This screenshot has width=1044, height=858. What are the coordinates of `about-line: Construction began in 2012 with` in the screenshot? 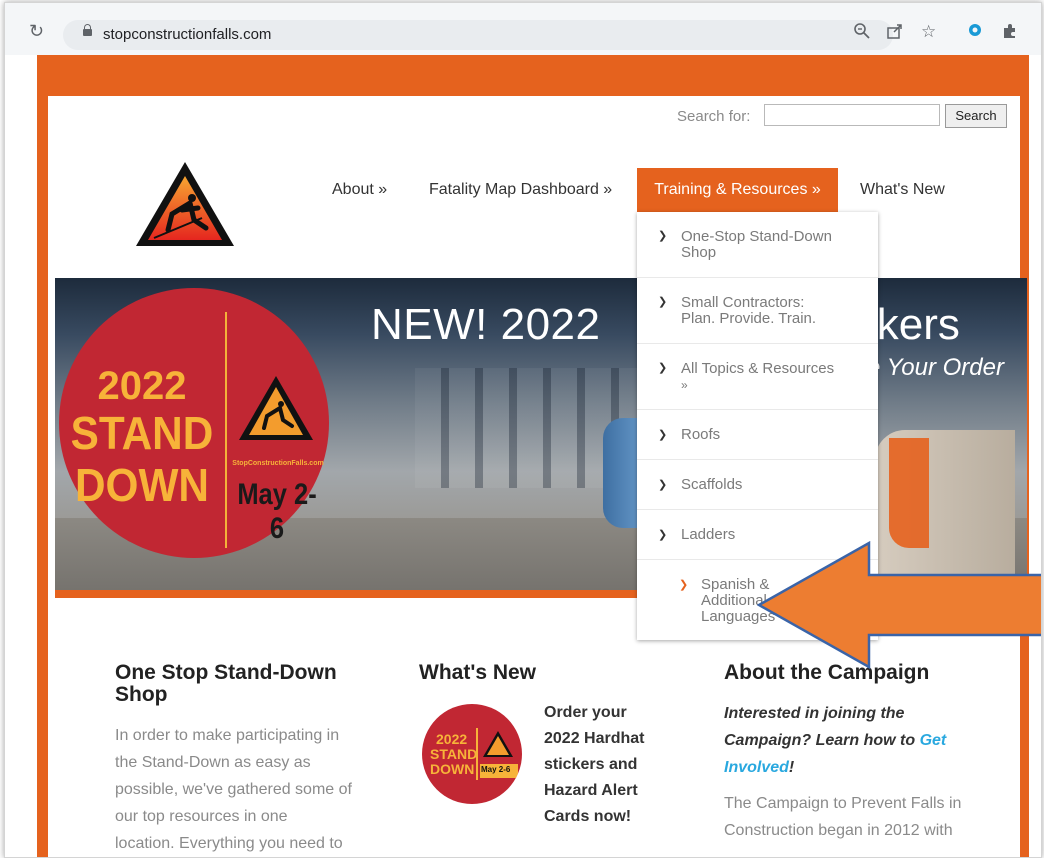 It's located at (838, 830).